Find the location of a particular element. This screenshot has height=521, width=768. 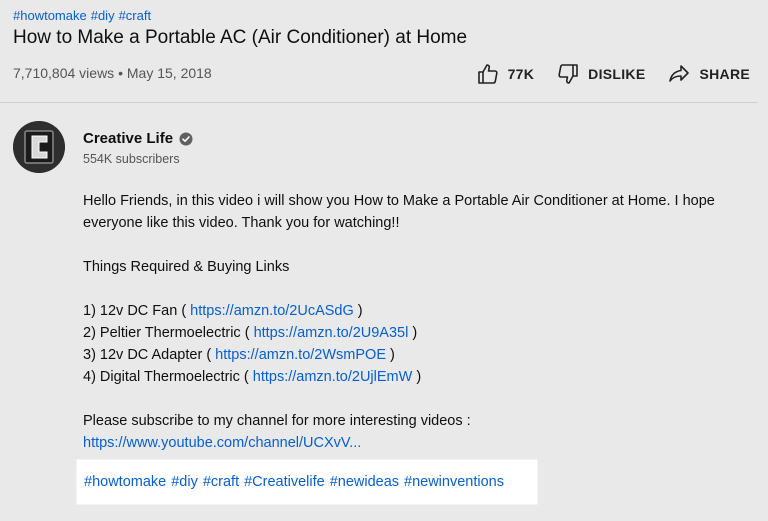

item-3-label: 3) 12v DC Adapter ( is located at coordinates (149, 355).